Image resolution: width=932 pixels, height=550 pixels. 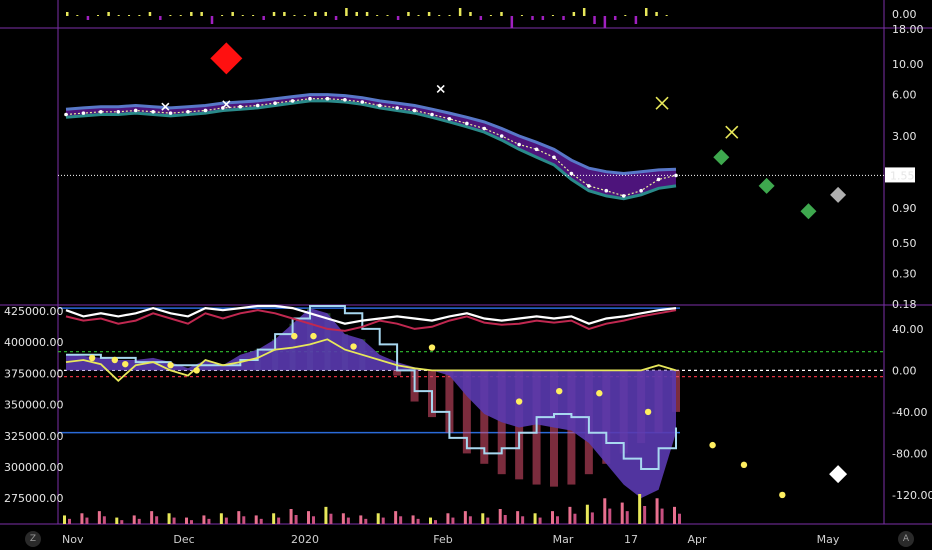 I want to click on white-diamond-marker, so click(x=838, y=474).